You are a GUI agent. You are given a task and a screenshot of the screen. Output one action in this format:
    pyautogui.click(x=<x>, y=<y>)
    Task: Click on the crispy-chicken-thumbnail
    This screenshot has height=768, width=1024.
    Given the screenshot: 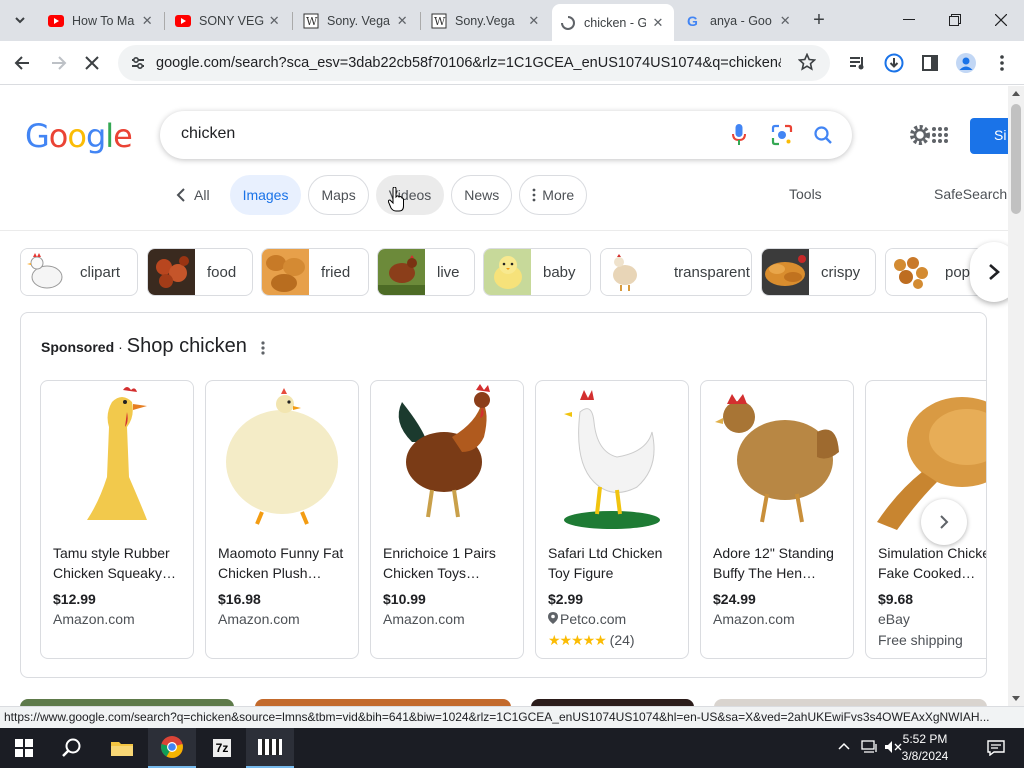 What is the action you would take?
    pyautogui.click(x=785, y=272)
    